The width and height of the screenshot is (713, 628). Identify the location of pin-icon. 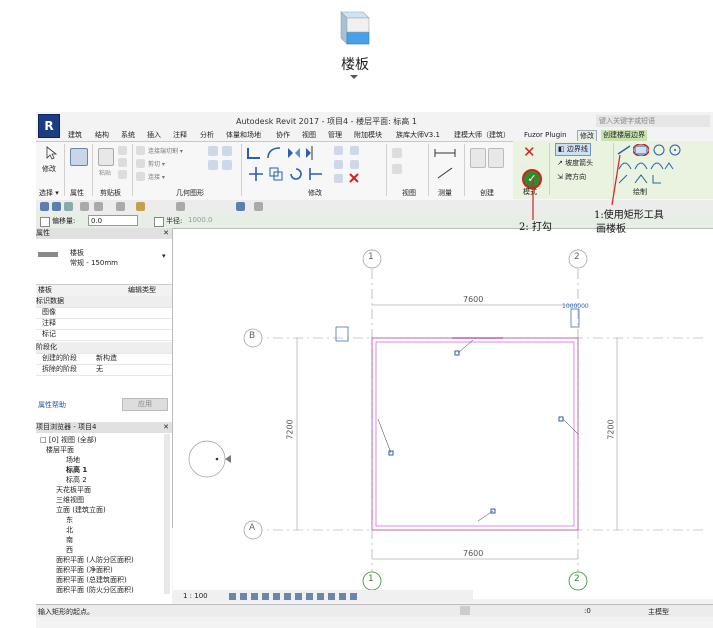
(354, 164).